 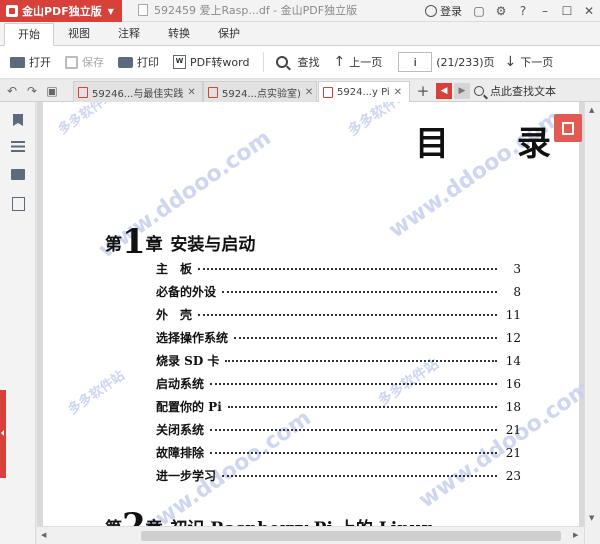 What do you see at coordinates (174, 315) in the screenshot?
I see `toc-entry-label: 外 壳` at bounding box center [174, 315].